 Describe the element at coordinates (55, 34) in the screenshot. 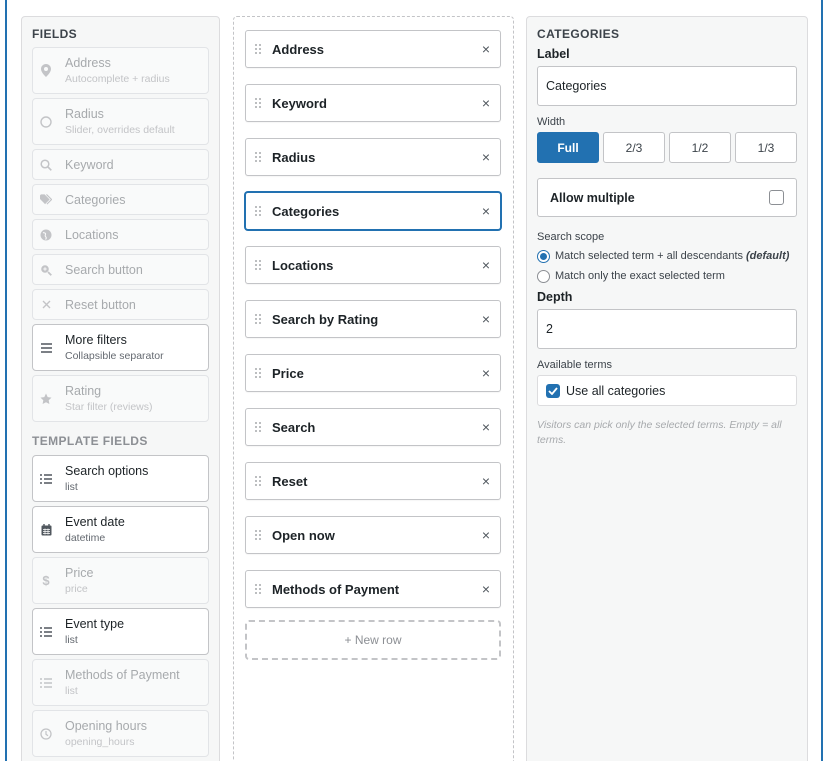

I see `fields-title: FIELDS` at that location.